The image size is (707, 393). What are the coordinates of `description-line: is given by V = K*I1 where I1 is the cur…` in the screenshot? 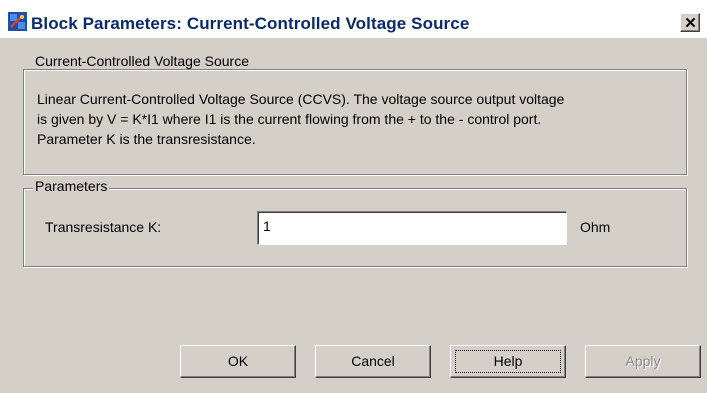 It's located at (289, 119).